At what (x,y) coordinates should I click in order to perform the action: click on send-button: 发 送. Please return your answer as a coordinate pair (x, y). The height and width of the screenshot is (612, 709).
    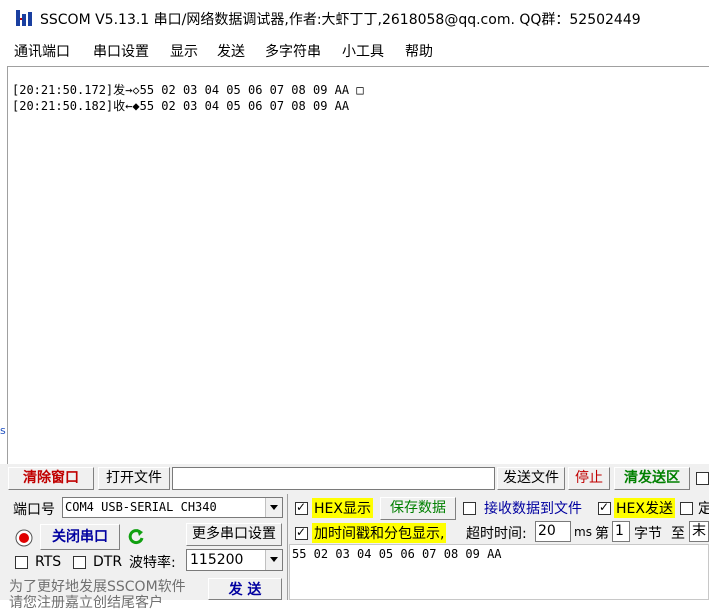
    Looking at the image, I should click on (245, 589).